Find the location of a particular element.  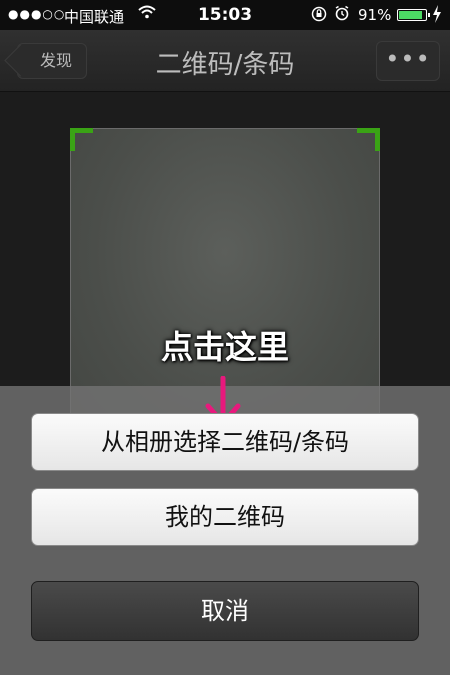

status-bar: ●●●○○ 中国联通 15:03 91% is located at coordinates (225, 15).